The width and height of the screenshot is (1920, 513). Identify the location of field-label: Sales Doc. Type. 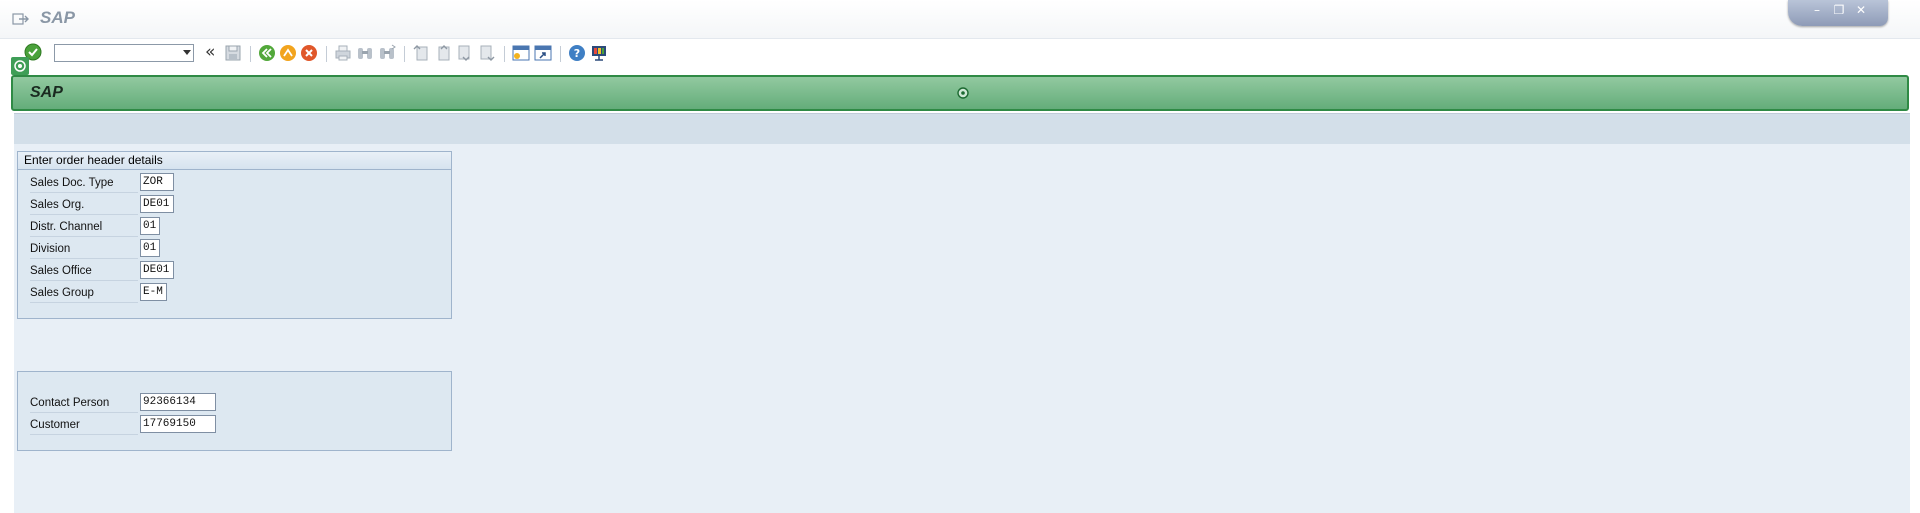
(84, 182).